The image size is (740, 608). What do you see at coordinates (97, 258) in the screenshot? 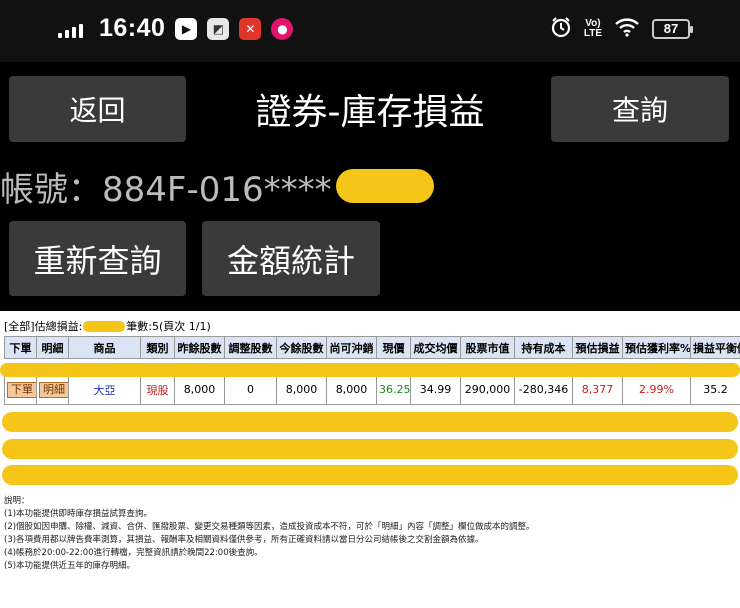
I see `requery-button: 重新查詢` at bounding box center [97, 258].